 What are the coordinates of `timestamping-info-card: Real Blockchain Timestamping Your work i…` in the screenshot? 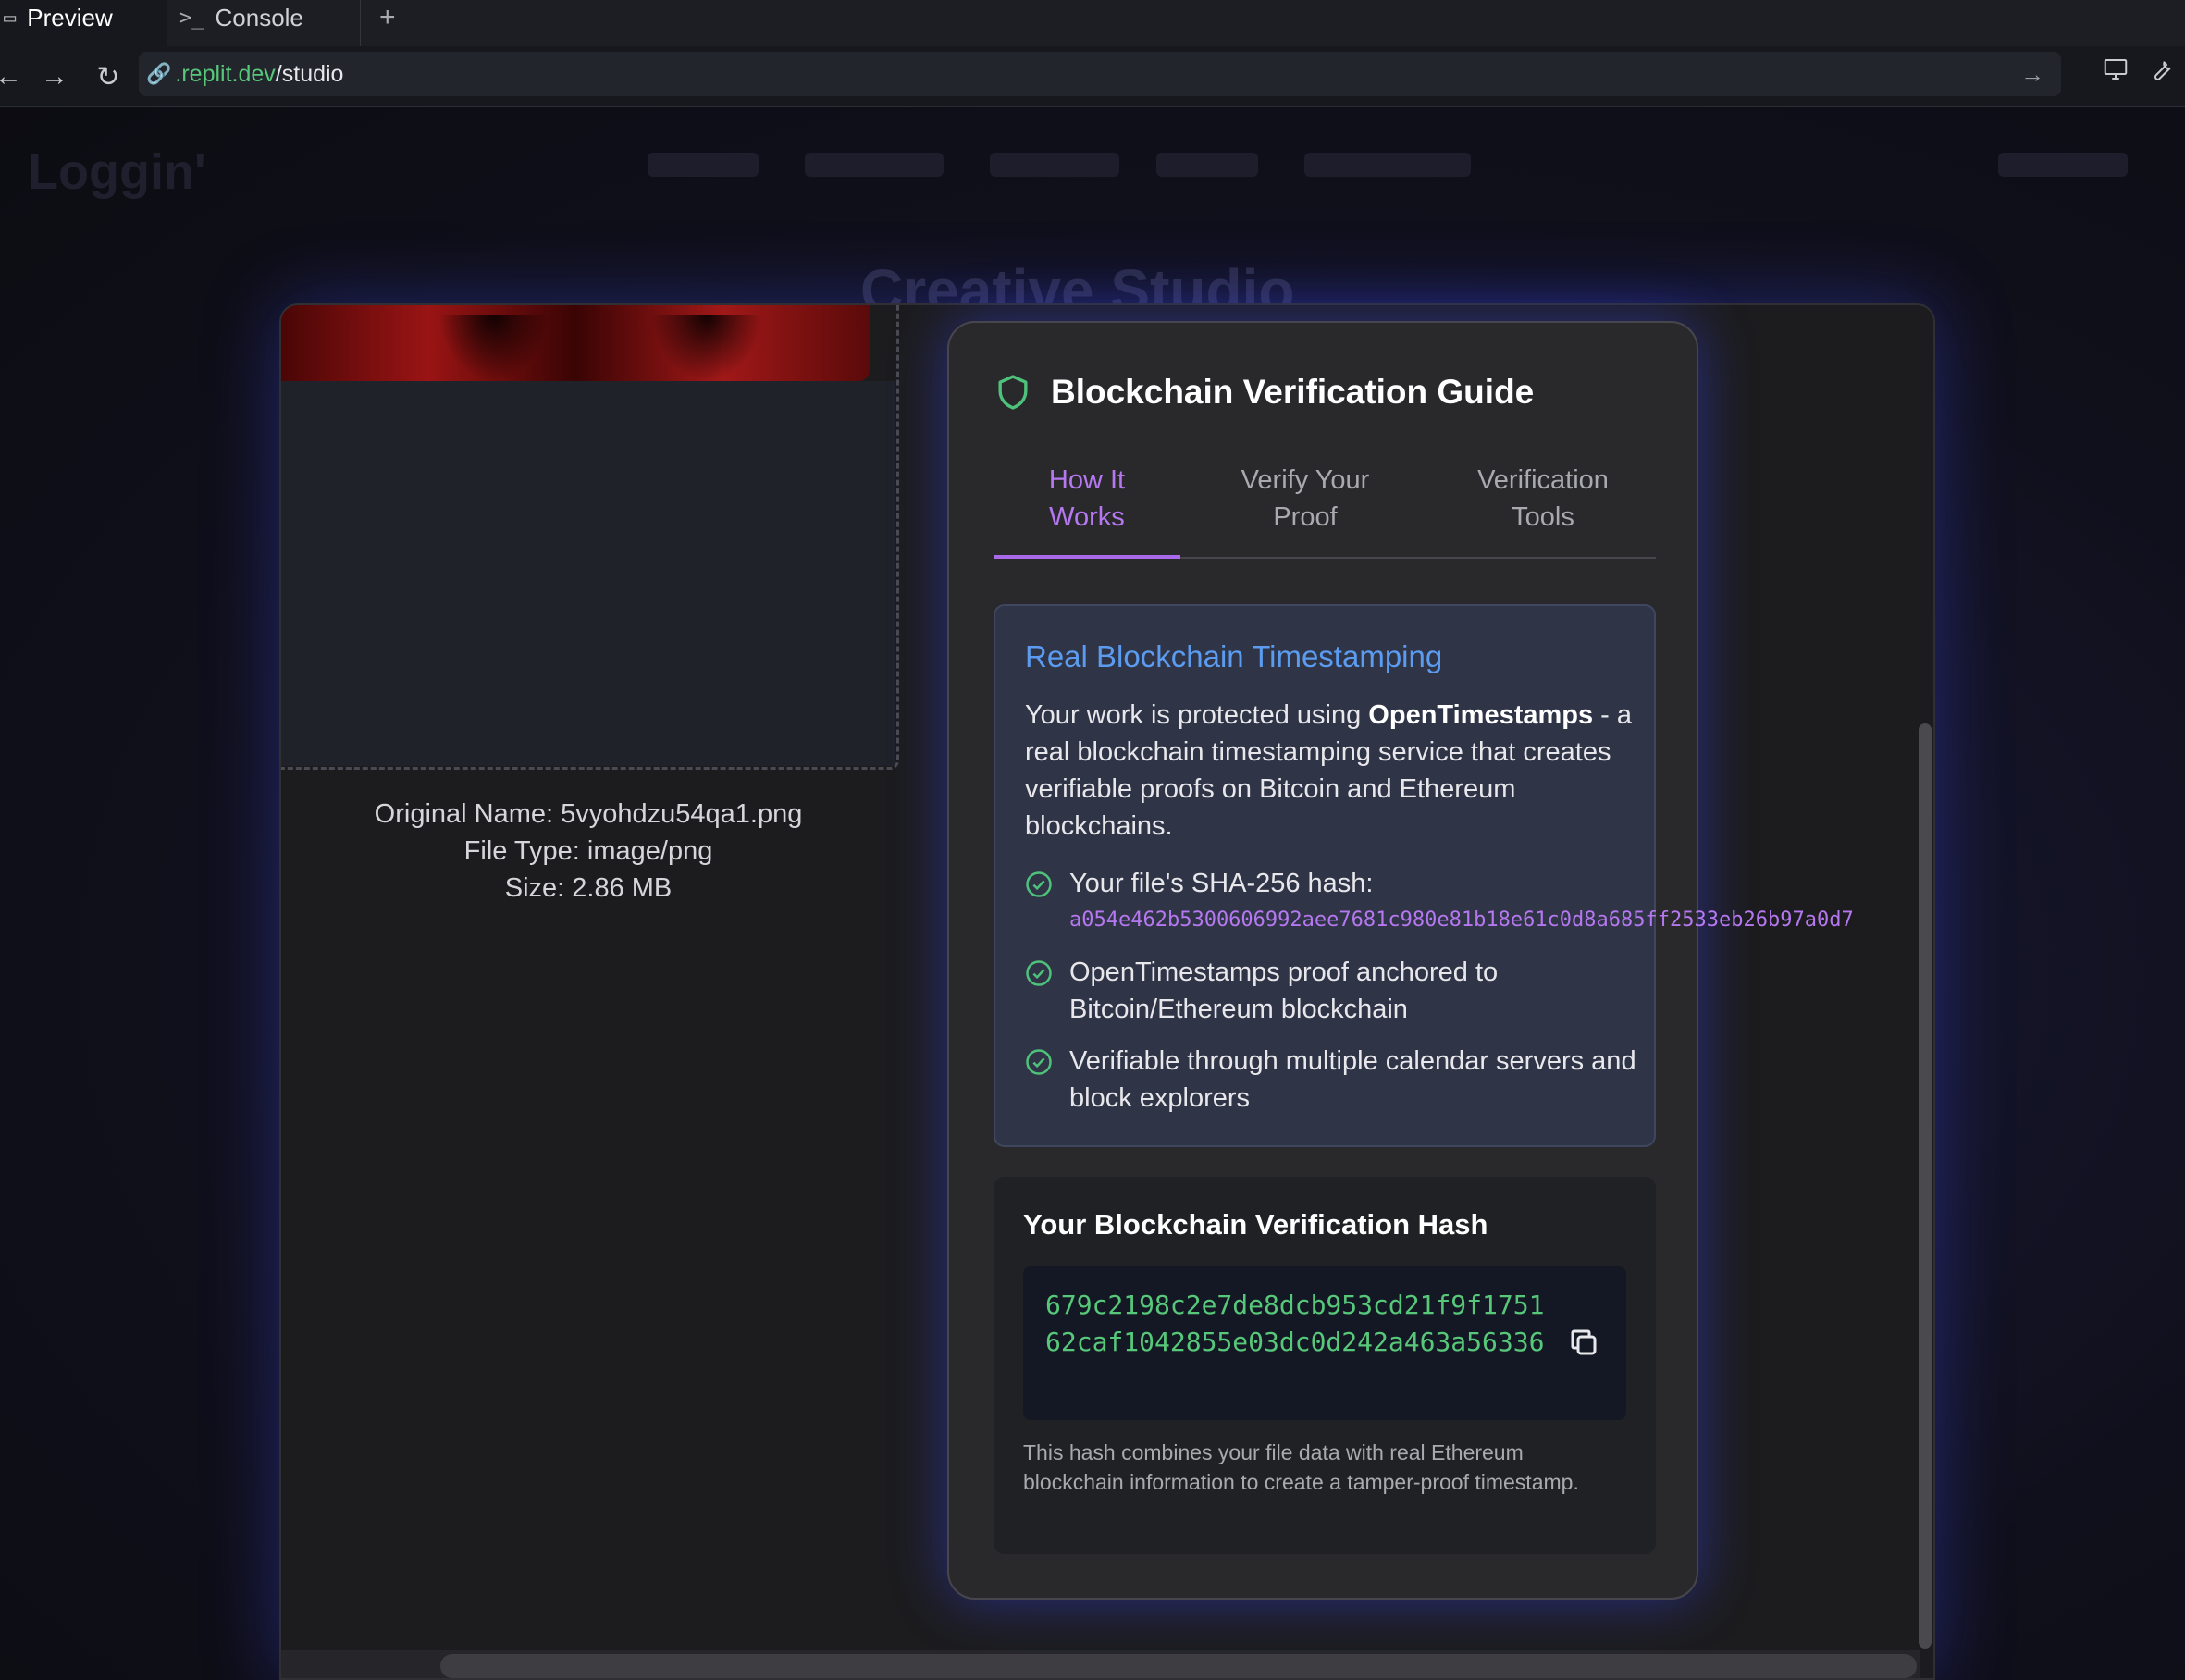 It's located at (1424, 875).